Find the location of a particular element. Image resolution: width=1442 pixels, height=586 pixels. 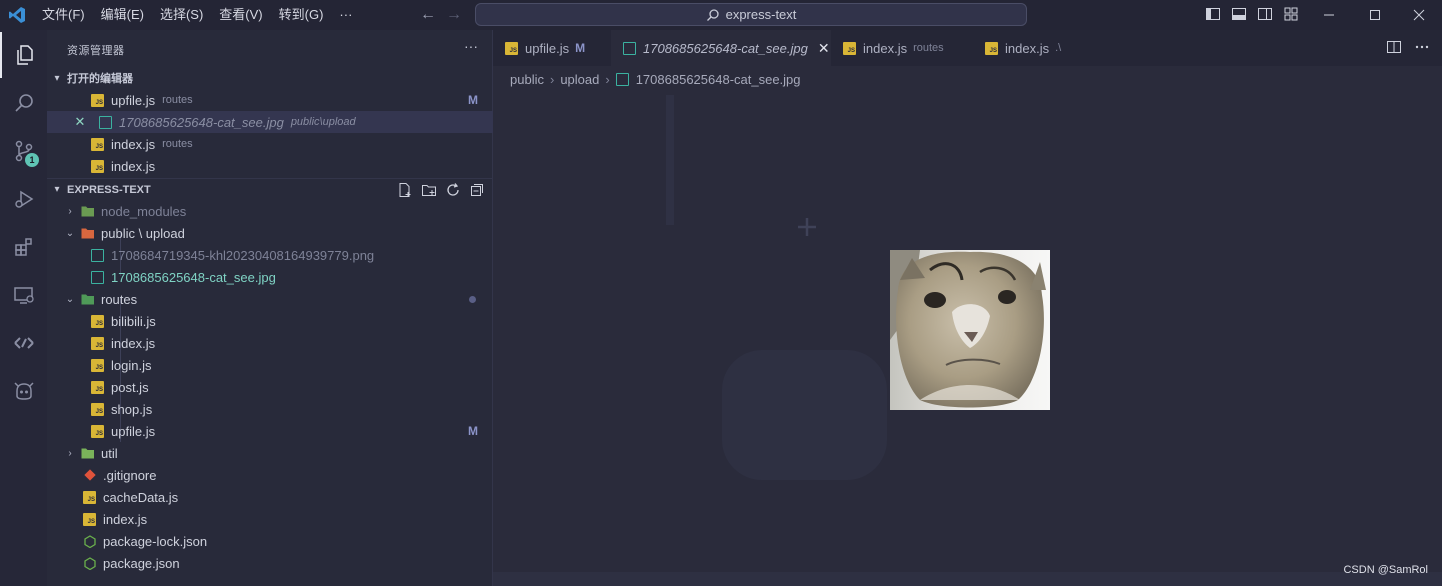

layout-controls is located at coordinates (1252, 14).